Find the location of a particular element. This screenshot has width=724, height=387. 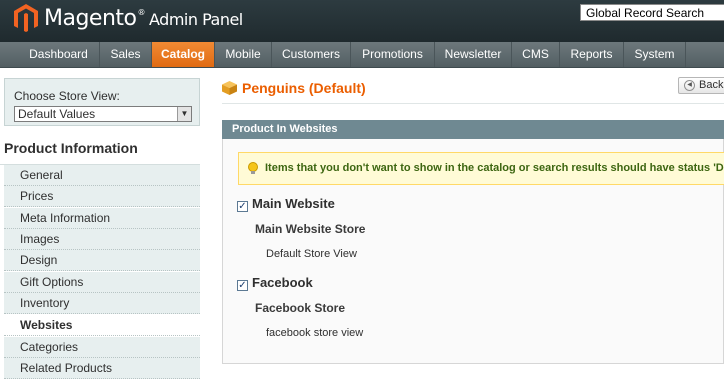

store-switcher: Choose Store View: Default Values ▼ is located at coordinates (102, 102).